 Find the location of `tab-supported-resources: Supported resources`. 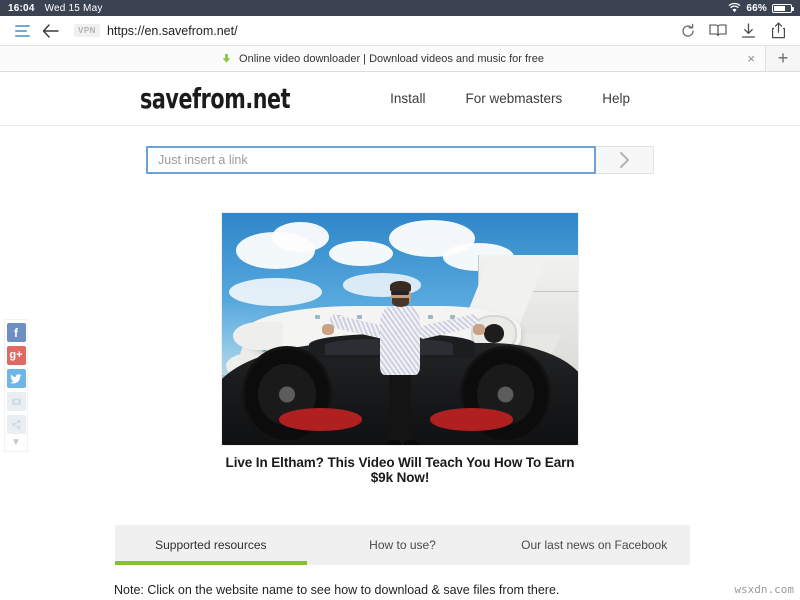

tab-supported-resources: Supported resources is located at coordinates (211, 545).